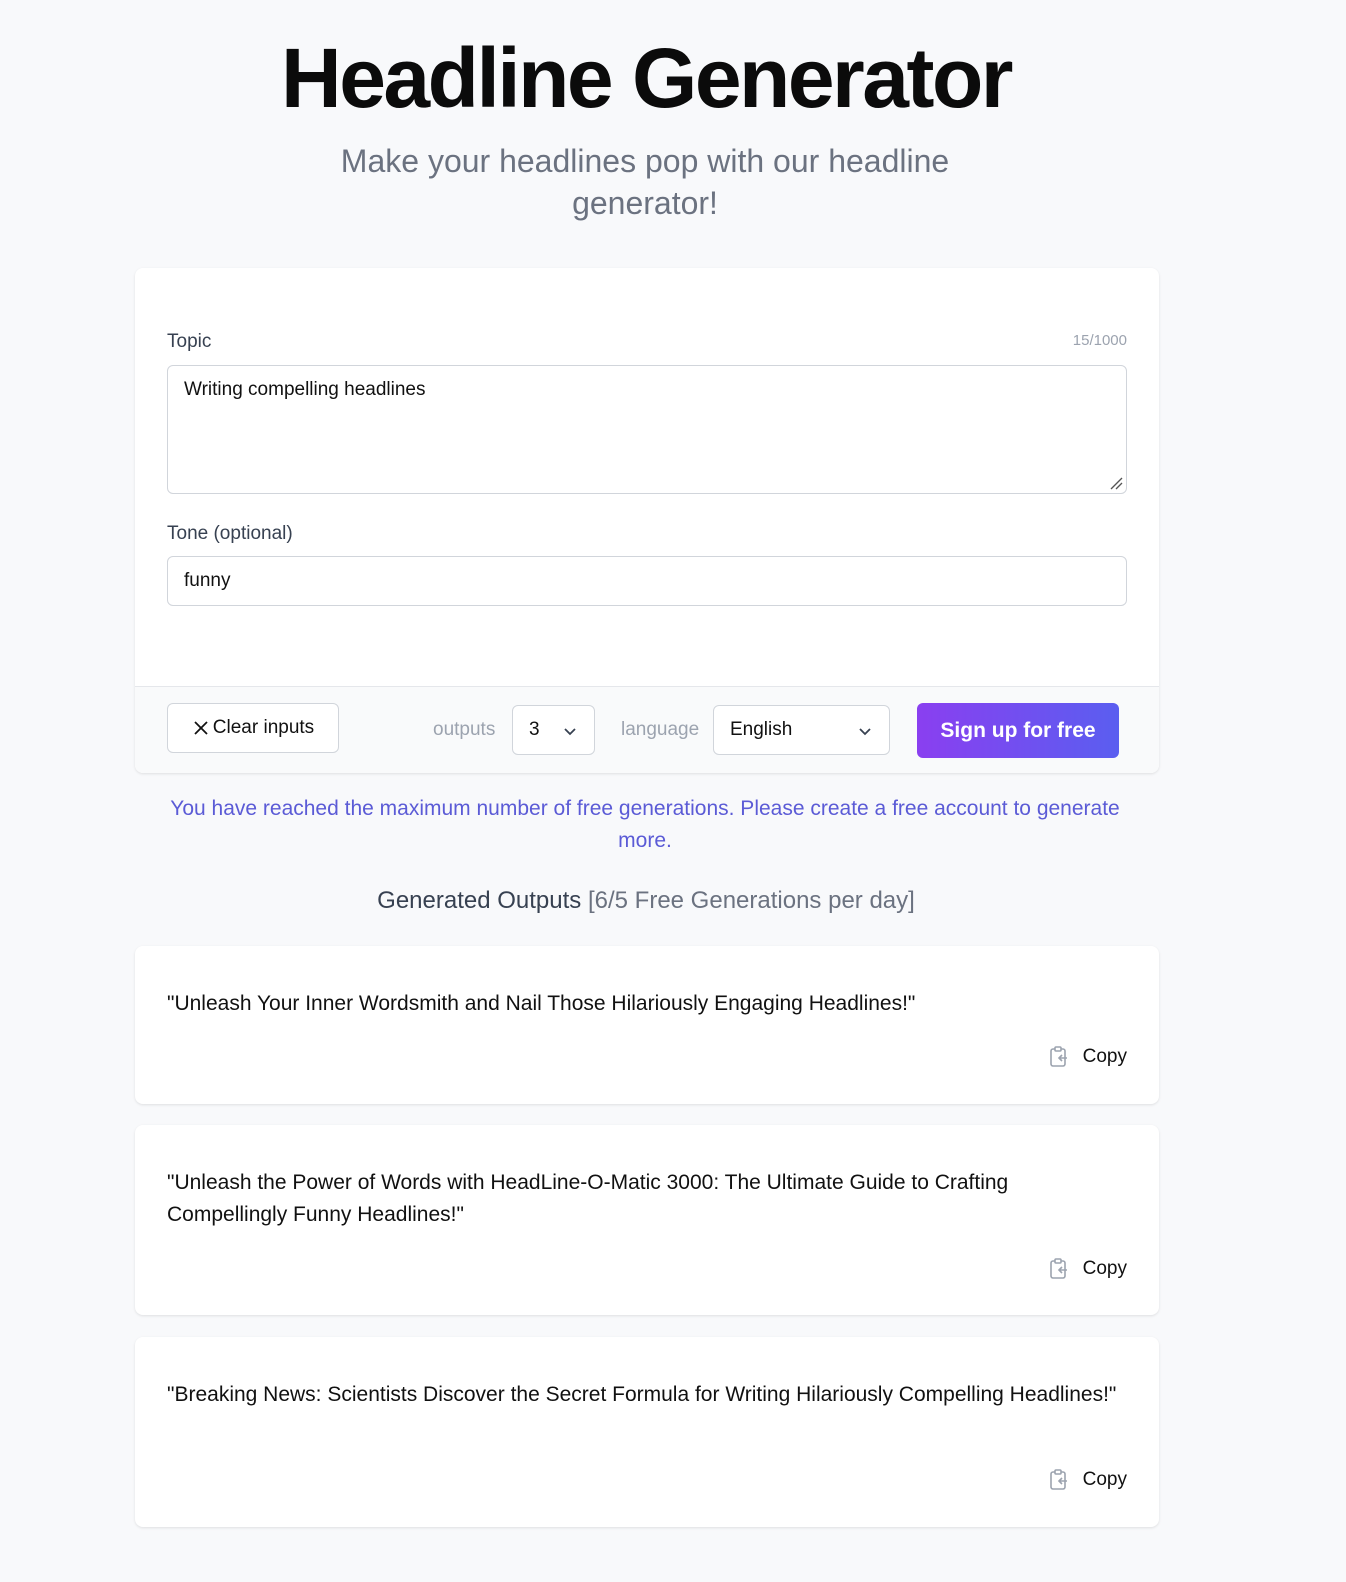  Describe the element at coordinates (801, 730) in the screenshot. I see `language-select: English` at that location.